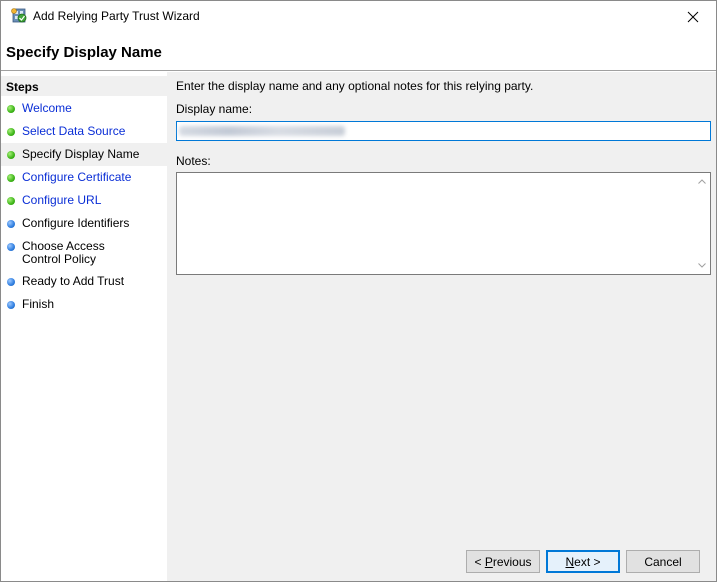 This screenshot has height=582, width=717. I want to click on step-finish: Finish, so click(84, 304).